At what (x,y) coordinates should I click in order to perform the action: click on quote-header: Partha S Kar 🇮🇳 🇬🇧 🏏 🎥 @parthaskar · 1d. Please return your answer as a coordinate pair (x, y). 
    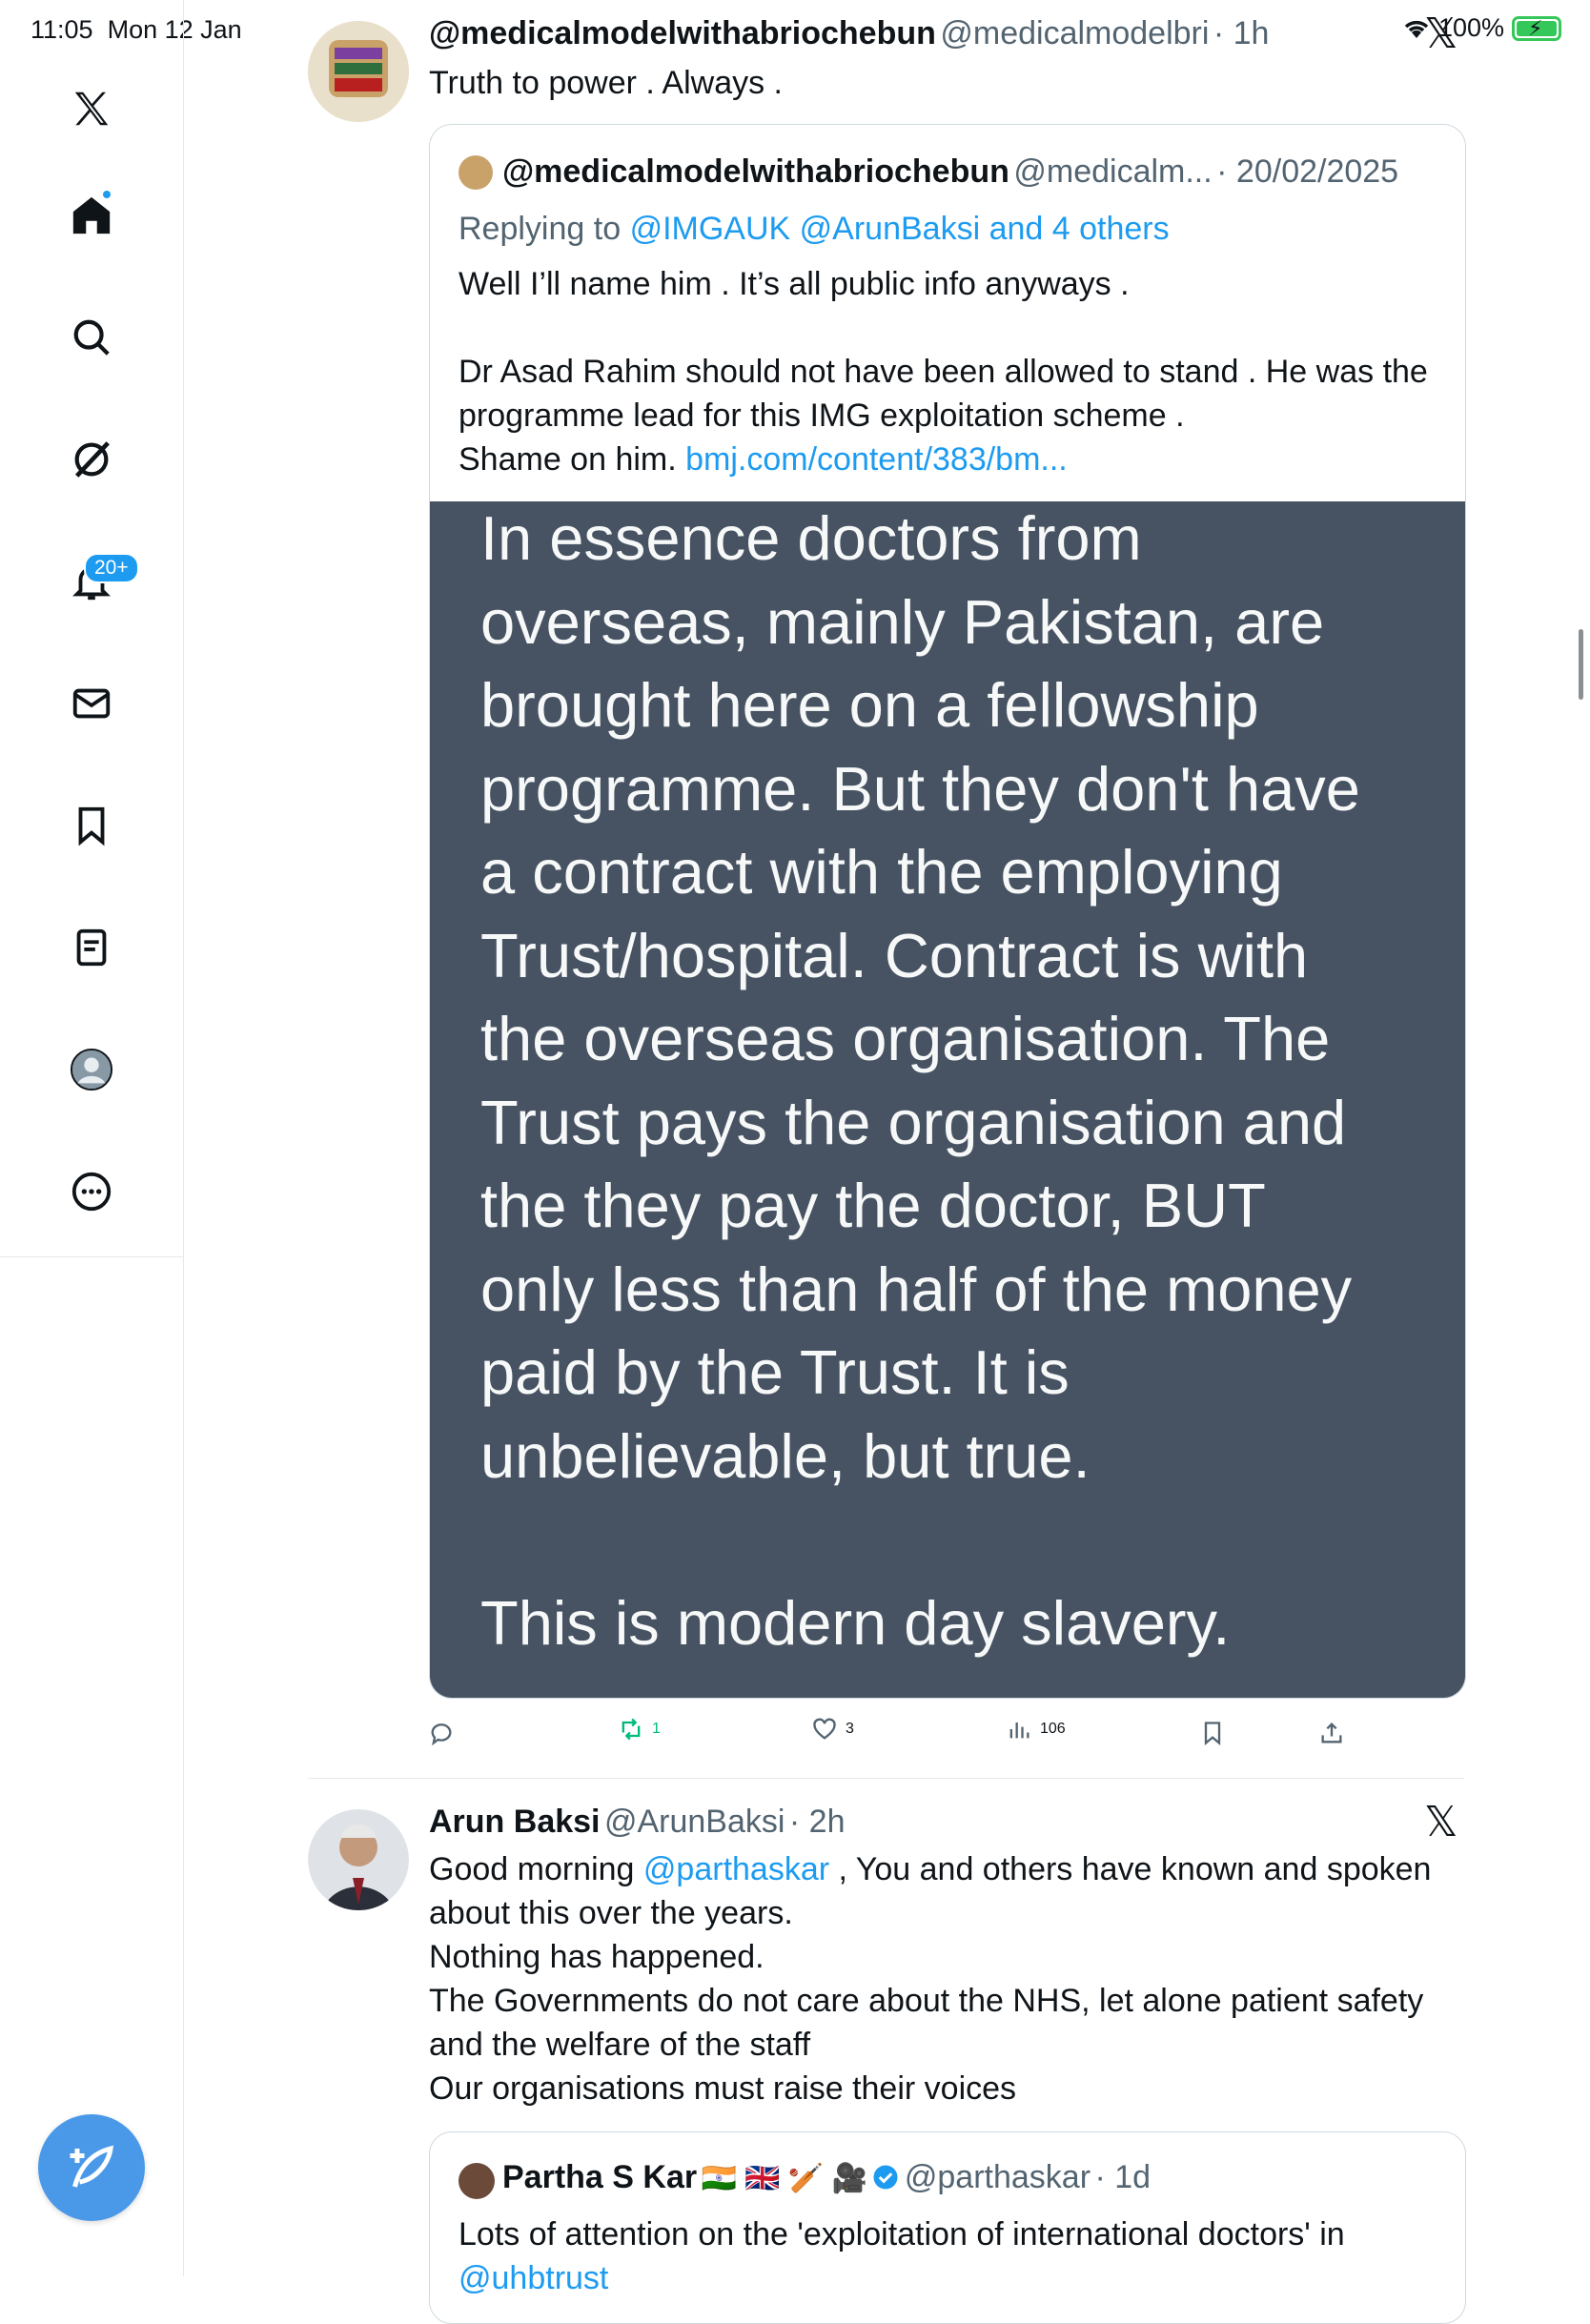
    Looking at the image, I should click on (826, 2177).